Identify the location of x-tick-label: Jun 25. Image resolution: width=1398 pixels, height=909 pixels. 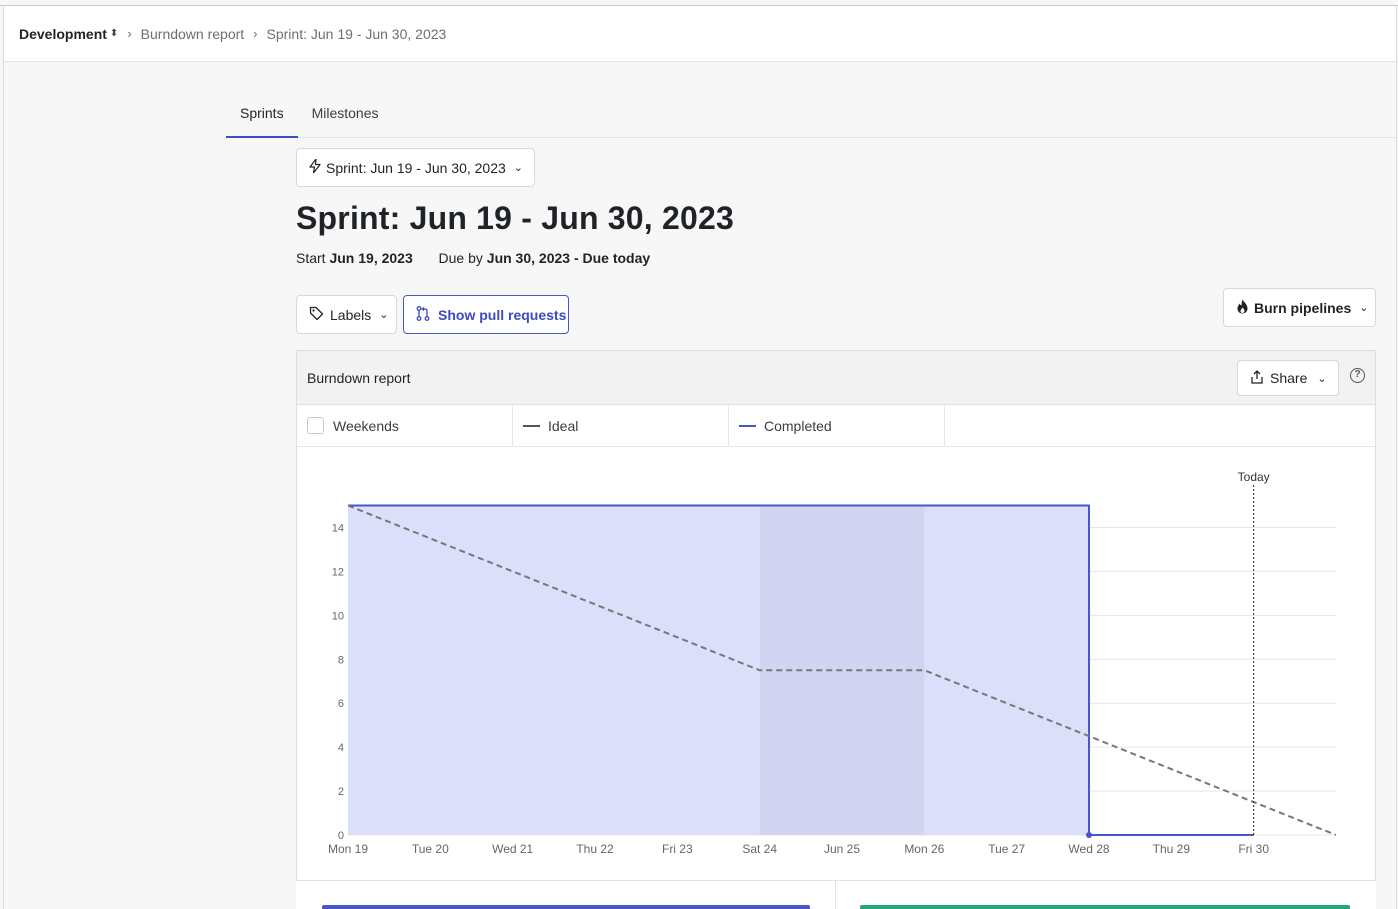
(842, 849).